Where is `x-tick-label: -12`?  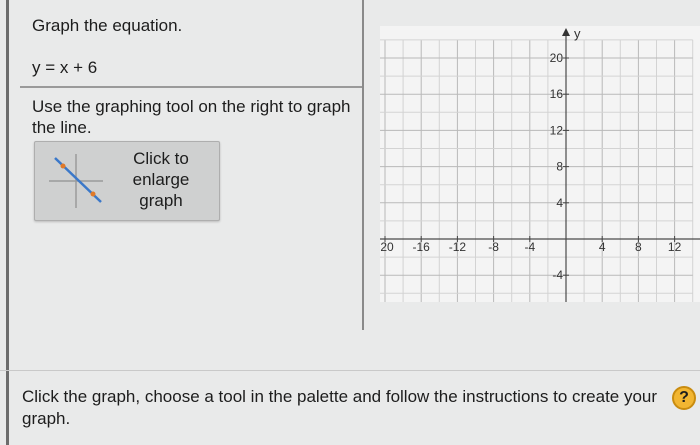 x-tick-label: -12 is located at coordinates (458, 247).